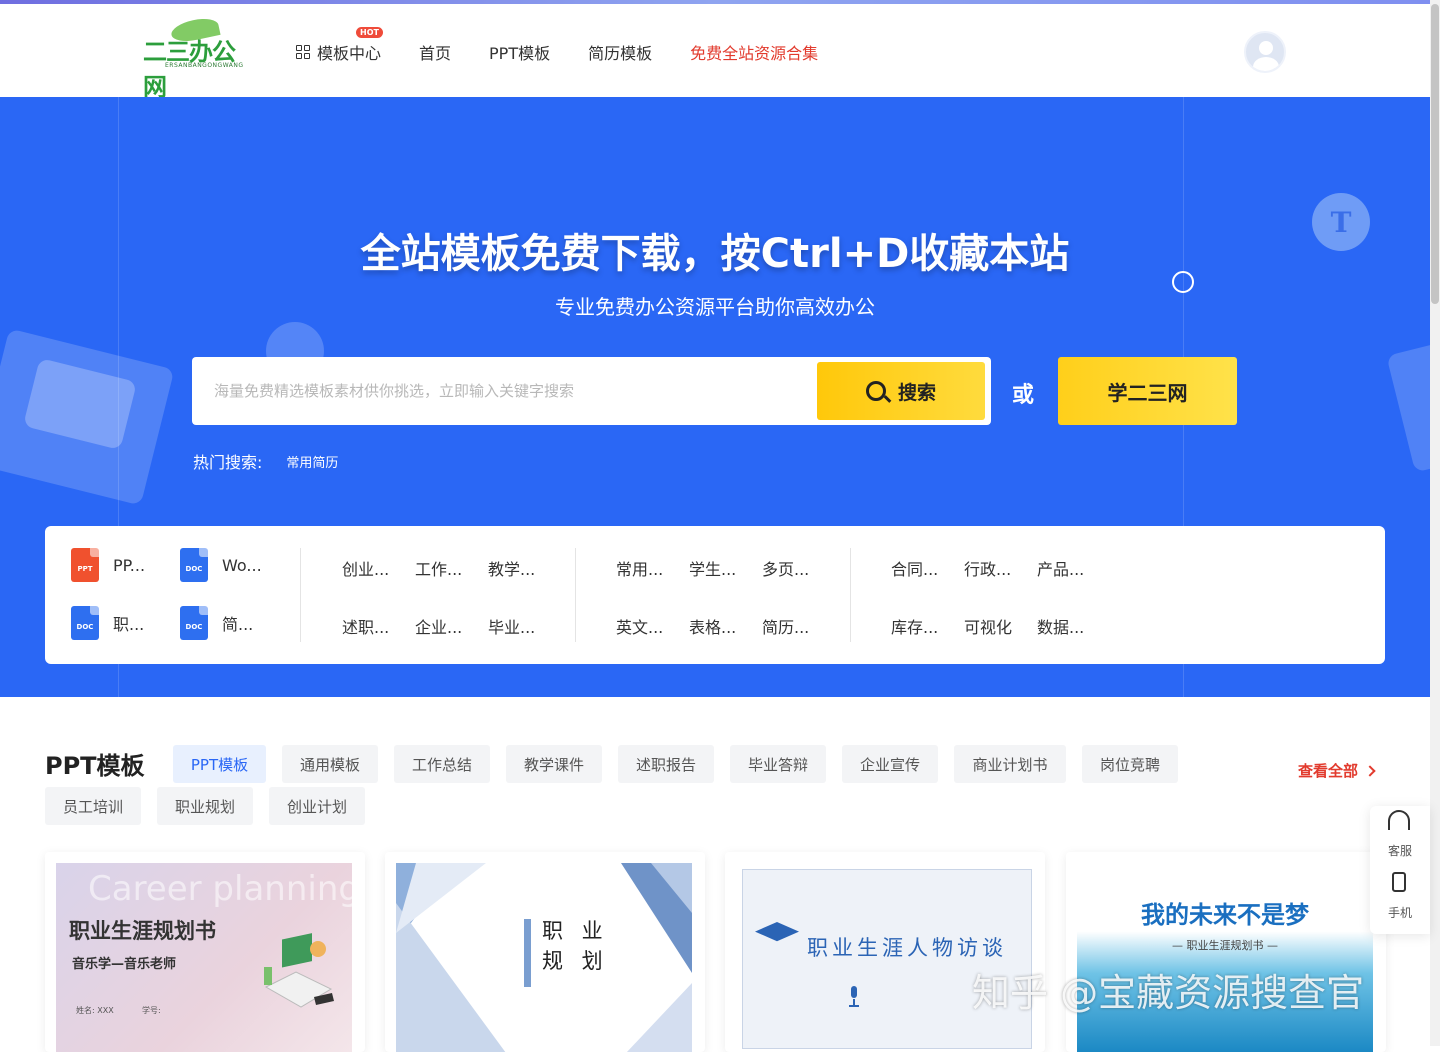 The image size is (1440, 1052). I want to click on thumb-en-title: Career planning, so click(220, 889).